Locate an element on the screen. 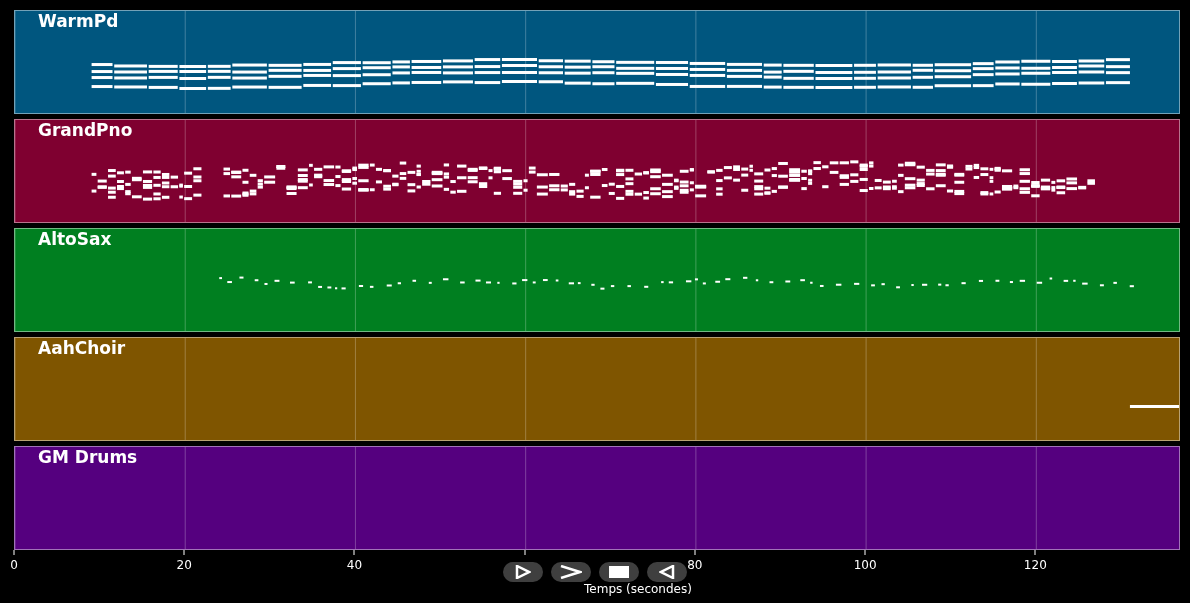  stop-button is located at coordinates (619, 572).